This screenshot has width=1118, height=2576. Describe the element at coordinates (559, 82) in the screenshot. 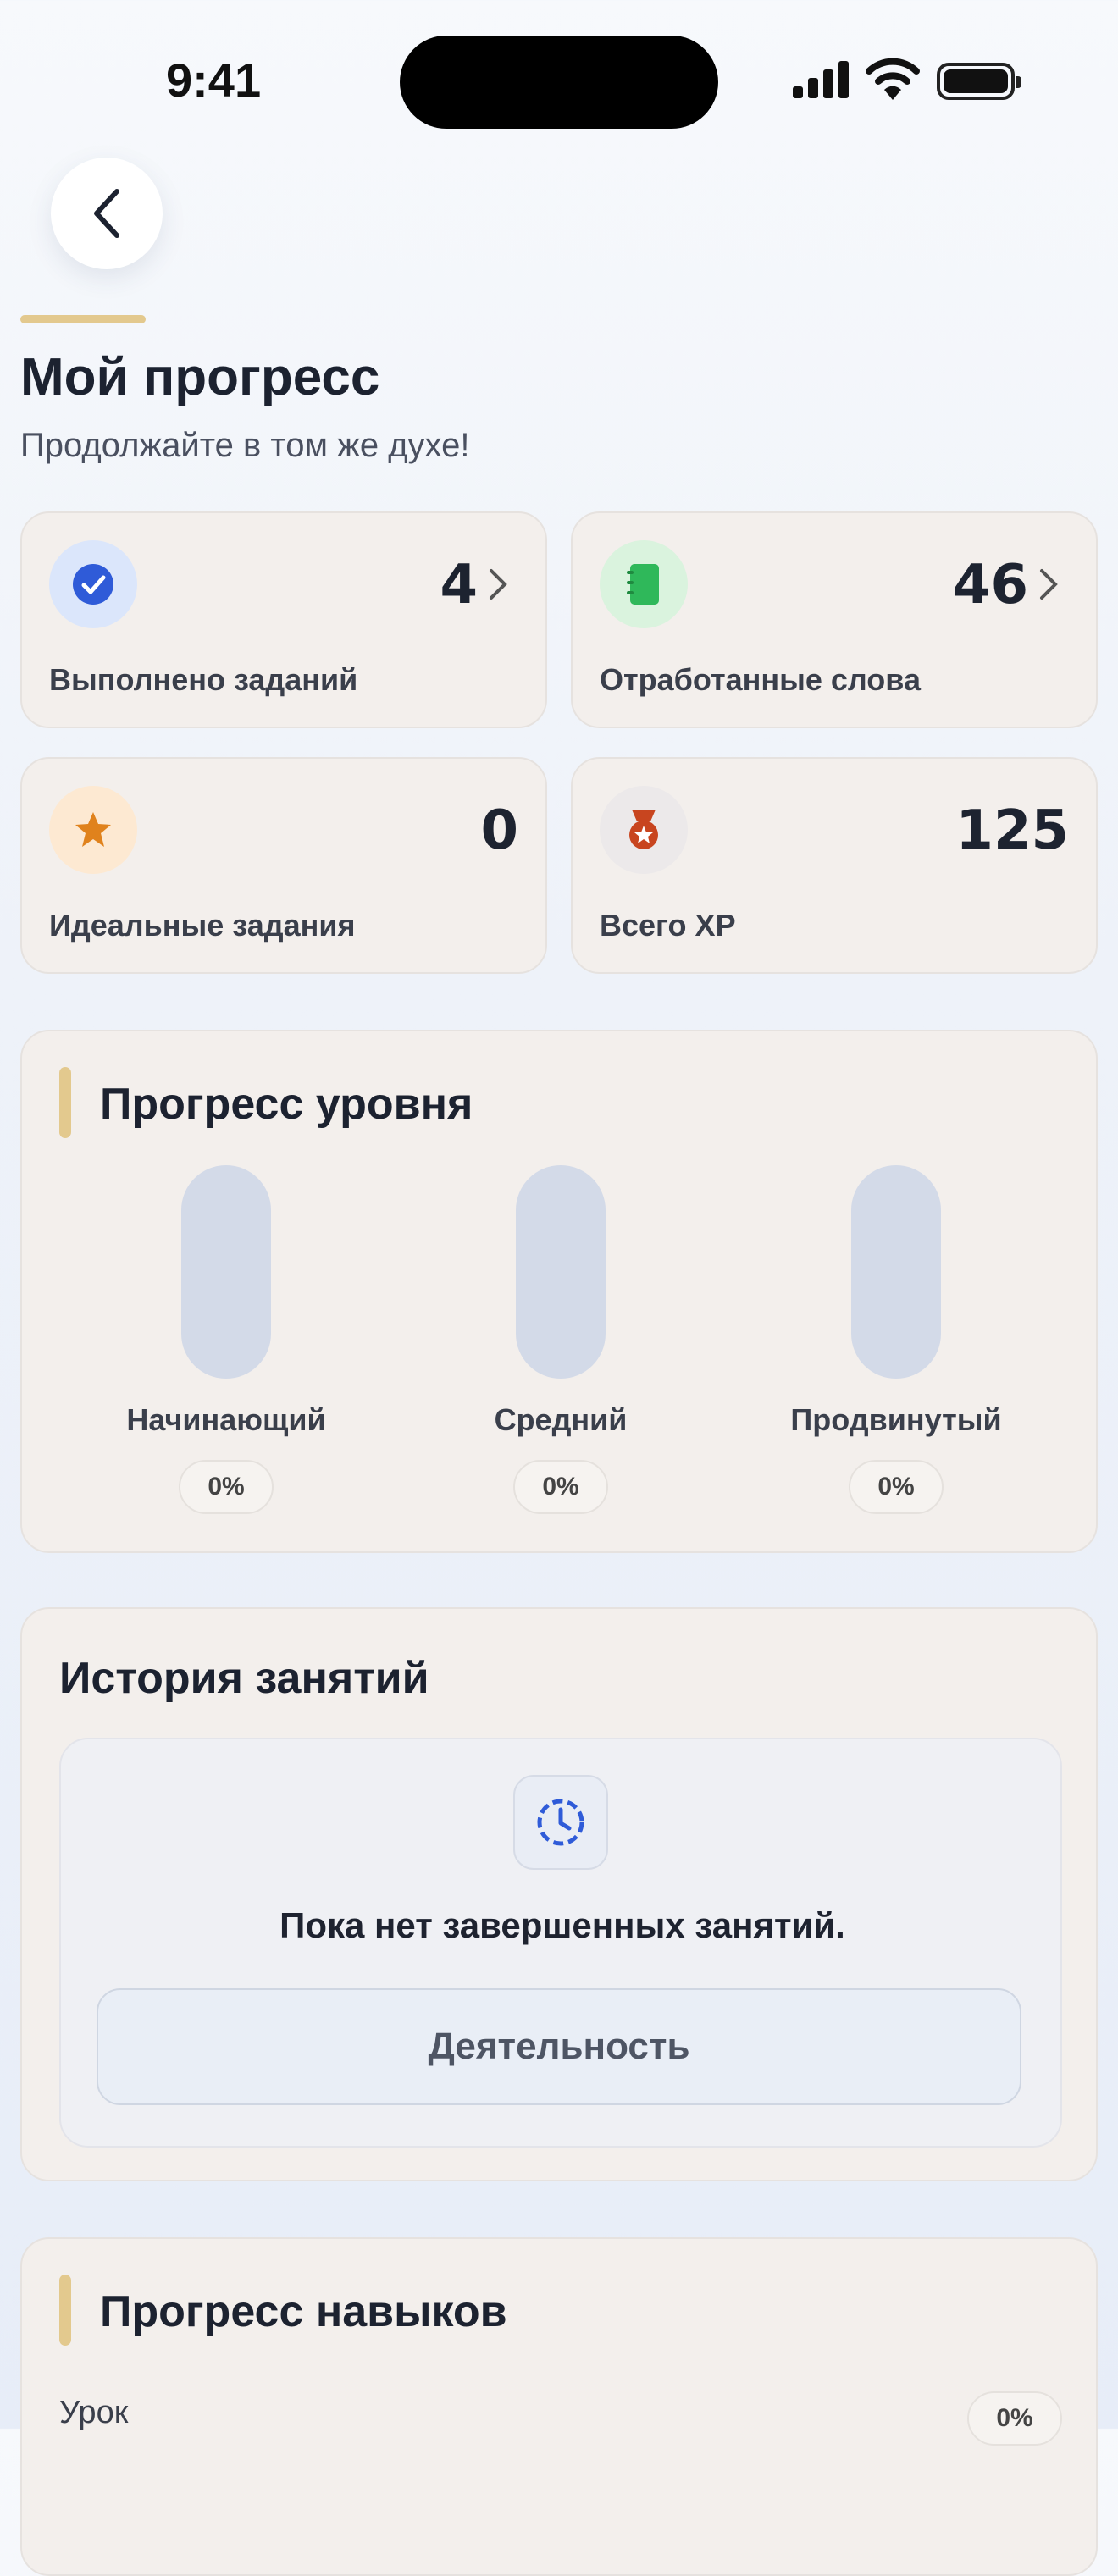

I see `dynamic-island` at that location.